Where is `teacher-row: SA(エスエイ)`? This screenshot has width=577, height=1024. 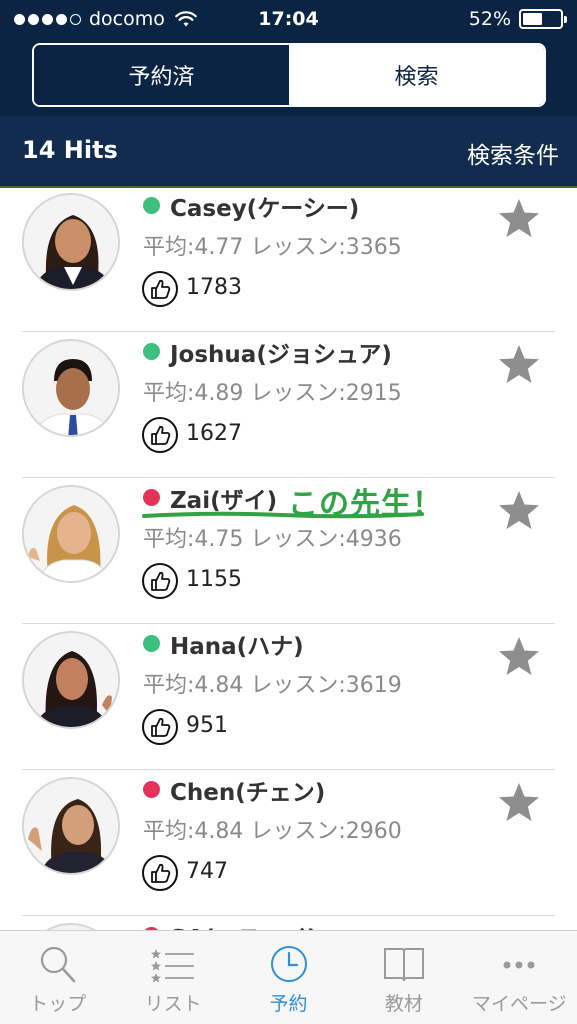
teacher-row: SA(エスエイ) is located at coordinates (288, 923).